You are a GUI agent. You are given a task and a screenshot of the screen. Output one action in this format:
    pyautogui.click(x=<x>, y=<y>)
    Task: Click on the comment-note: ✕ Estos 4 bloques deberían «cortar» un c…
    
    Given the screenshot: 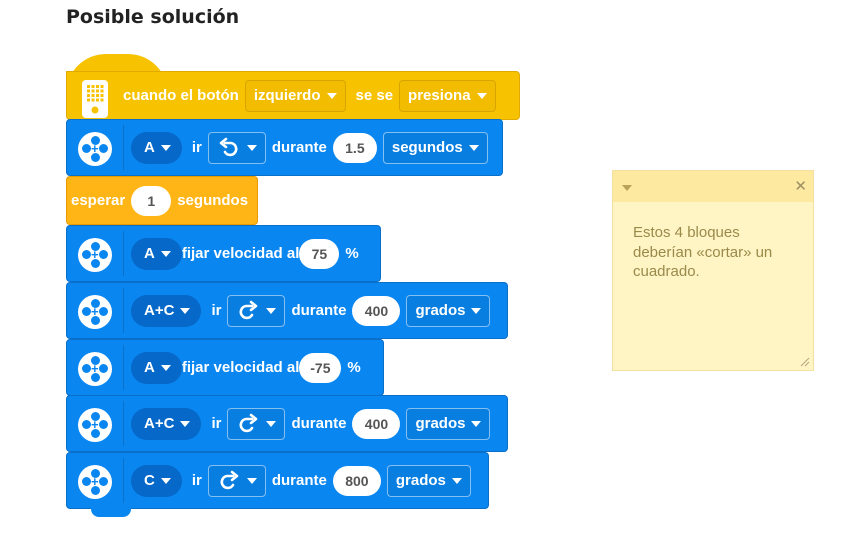 What is the action you would take?
    pyautogui.click(x=713, y=270)
    